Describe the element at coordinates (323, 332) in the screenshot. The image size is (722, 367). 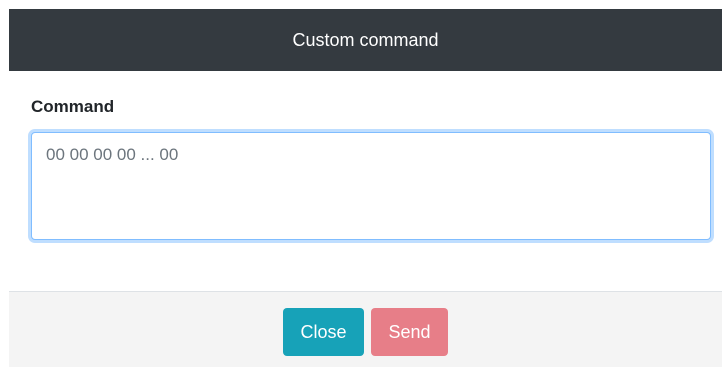
I see `close-button: Close` at that location.